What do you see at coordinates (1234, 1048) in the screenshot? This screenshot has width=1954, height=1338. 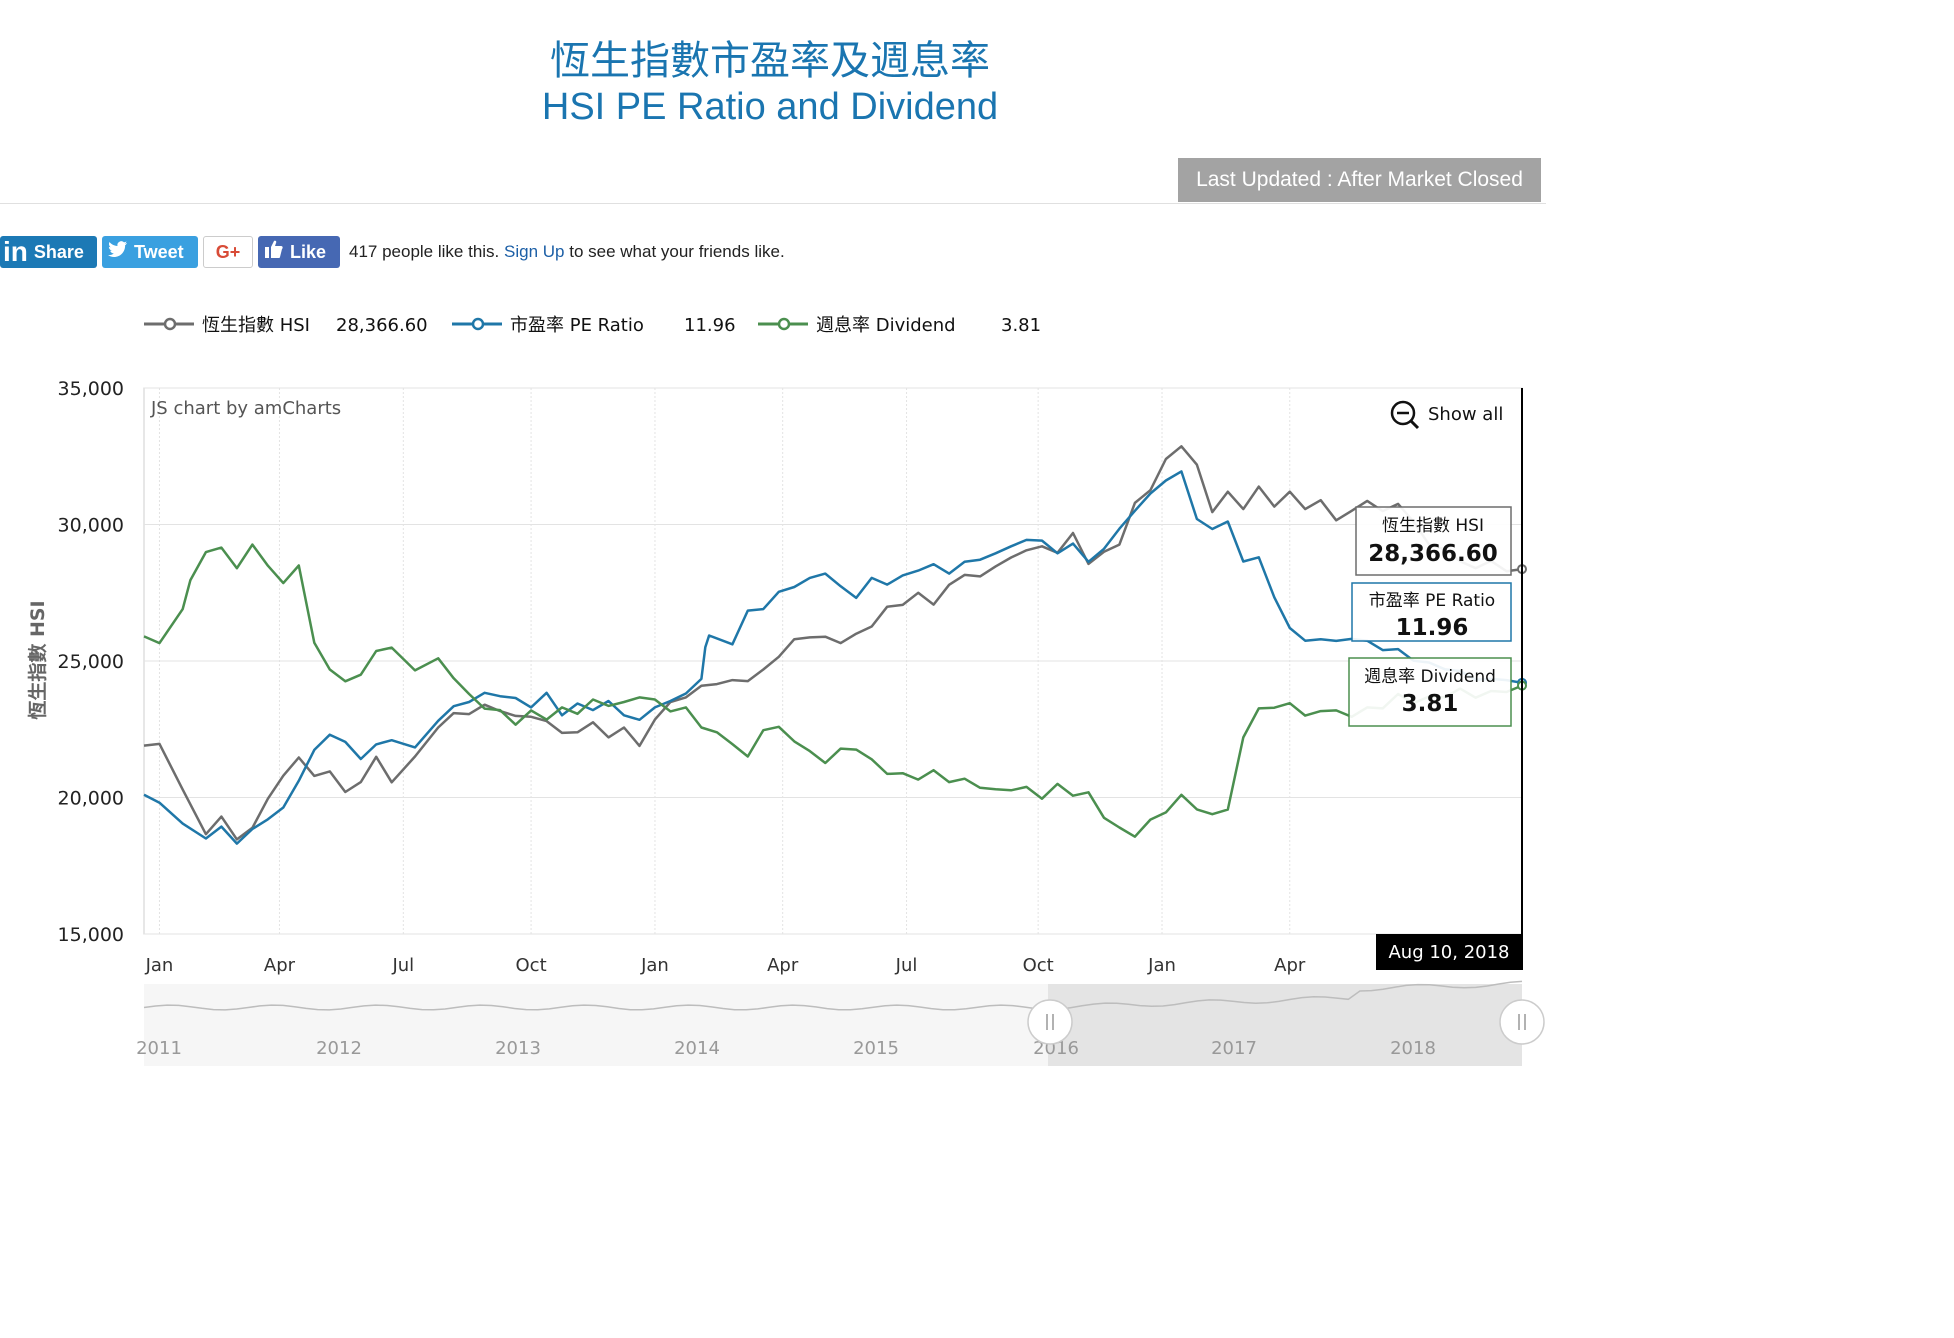 I see `navigator-year-label: 2017` at bounding box center [1234, 1048].